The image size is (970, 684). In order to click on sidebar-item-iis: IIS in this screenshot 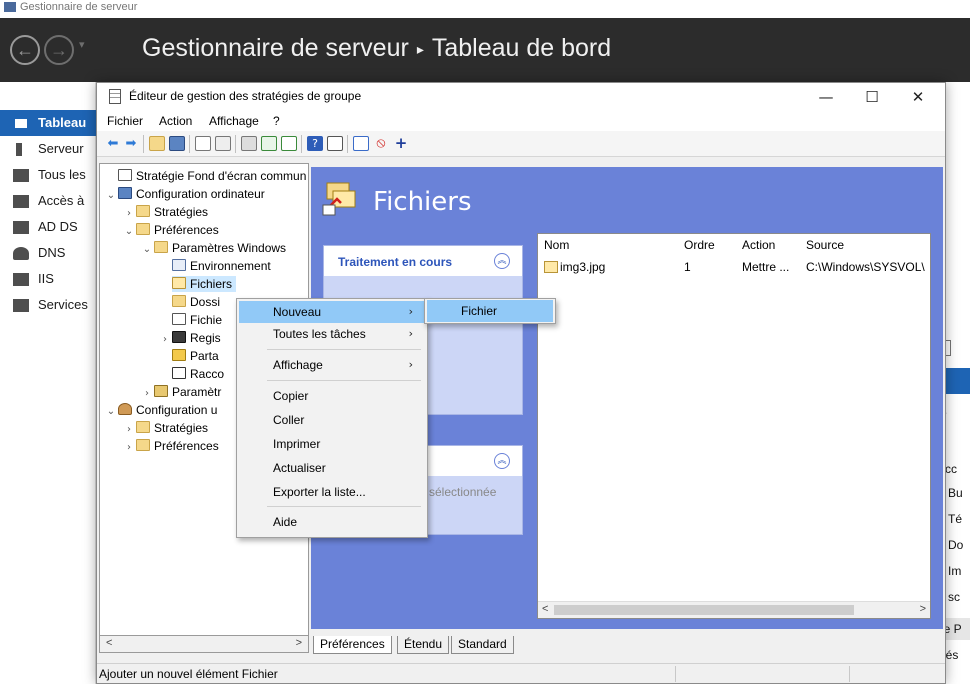, I will do `click(48, 279)`.